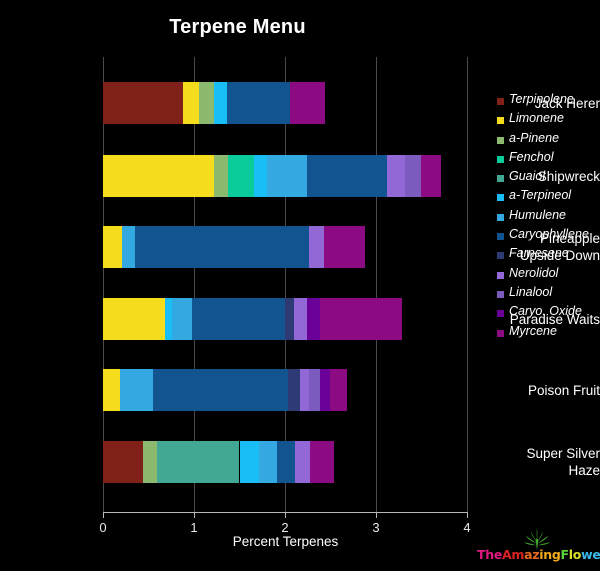 The height and width of the screenshot is (571, 600). Describe the element at coordinates (547, 275) in the screenshot. I see `legend-item: Nerolidol` at that location.